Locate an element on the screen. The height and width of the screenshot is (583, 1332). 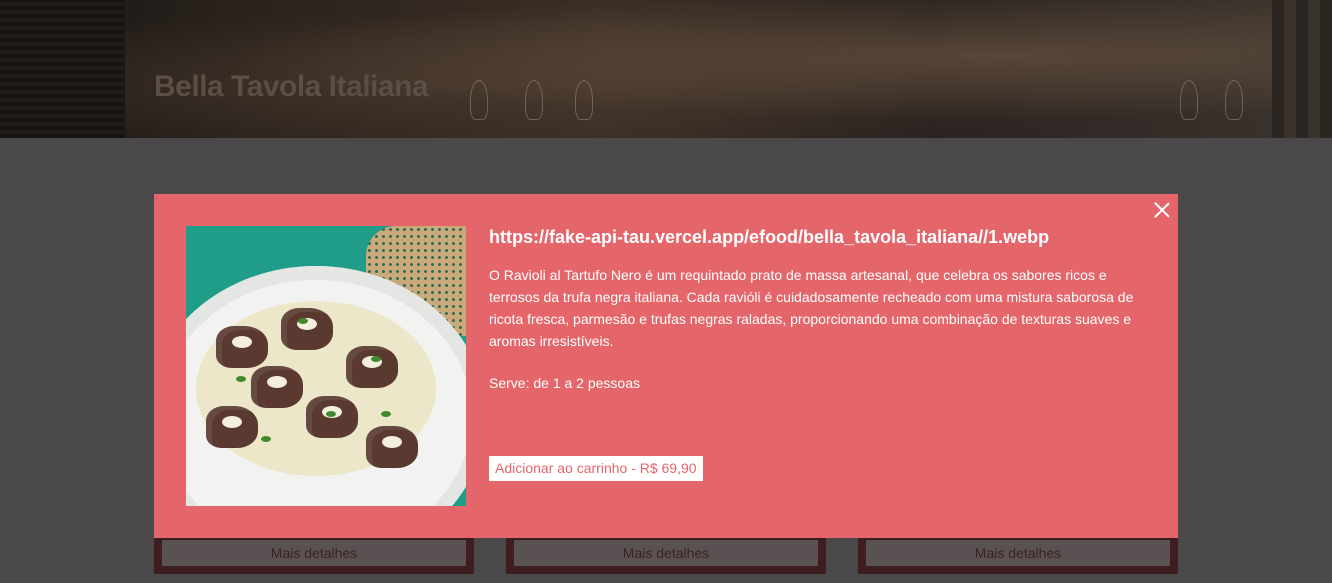
serves-info: Serve: de 1 a 2 pessoas is located at coordinates (564, 383).